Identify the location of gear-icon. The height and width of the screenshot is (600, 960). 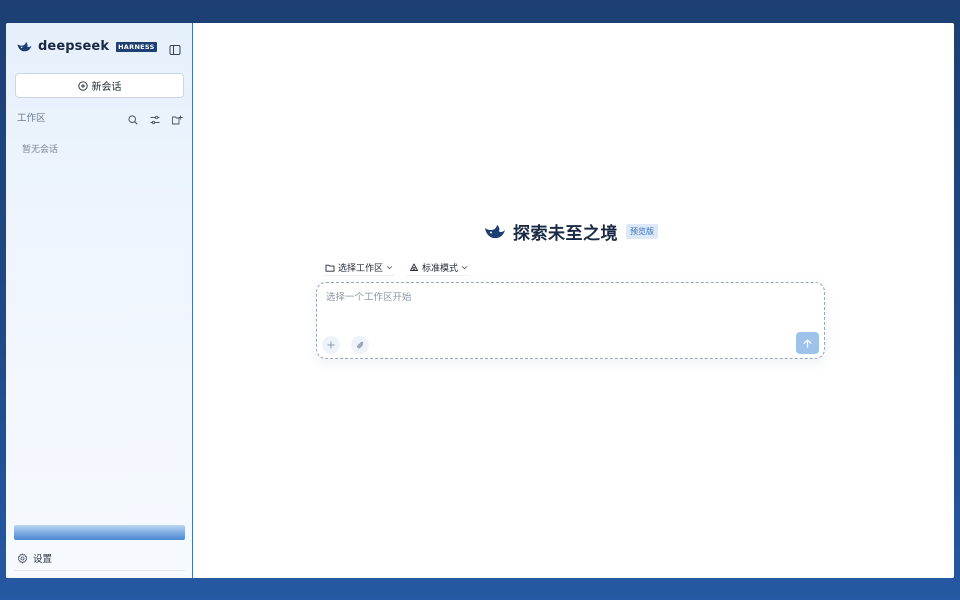
(22, 558).